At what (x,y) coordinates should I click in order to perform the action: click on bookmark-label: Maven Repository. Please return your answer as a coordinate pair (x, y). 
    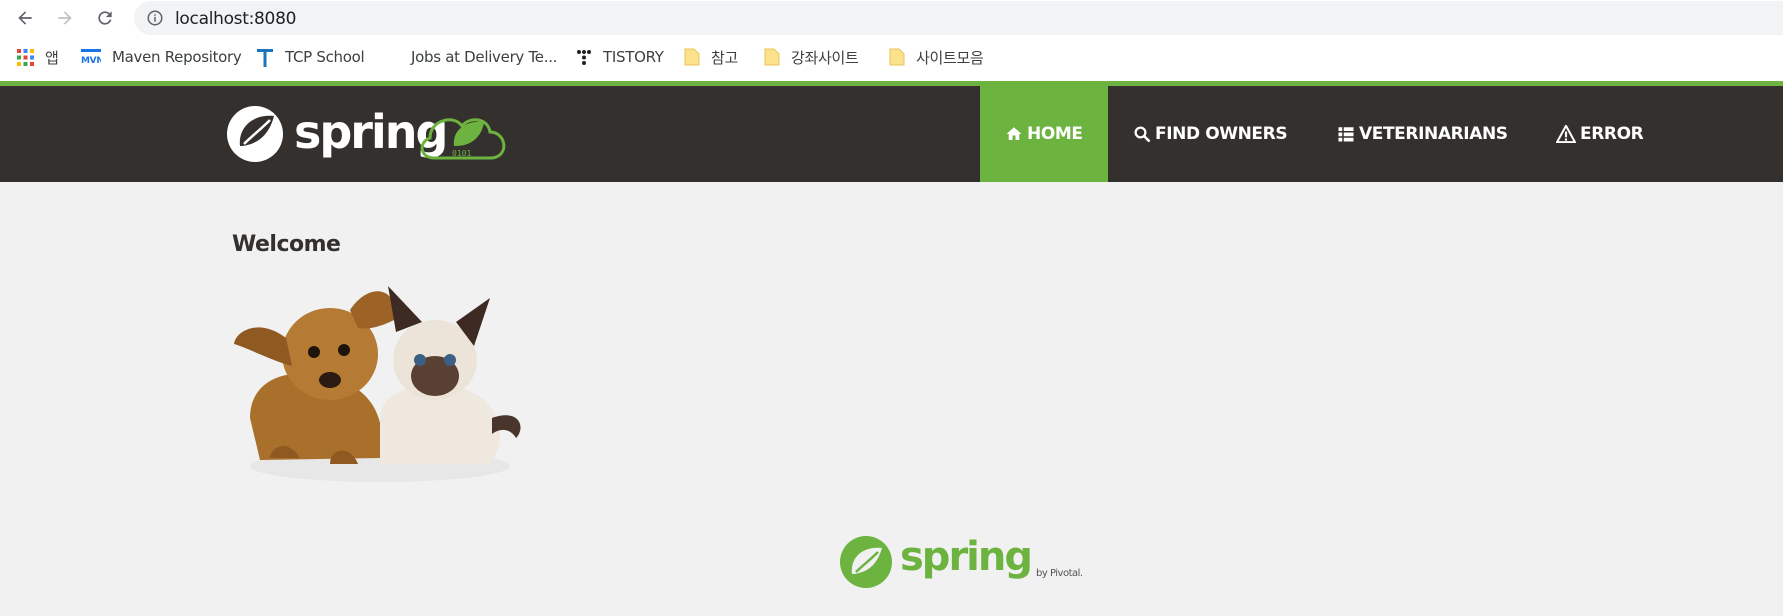
    Looking at the image, I should click on (177, 57).